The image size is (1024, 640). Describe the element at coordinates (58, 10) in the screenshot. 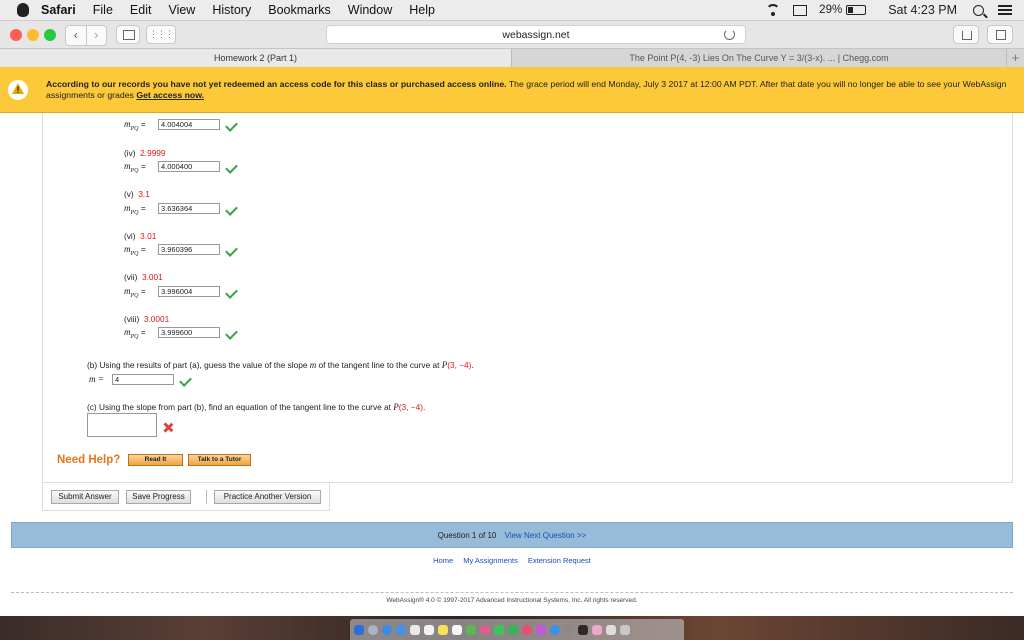

I see `menu-safari: Safari` at that location.